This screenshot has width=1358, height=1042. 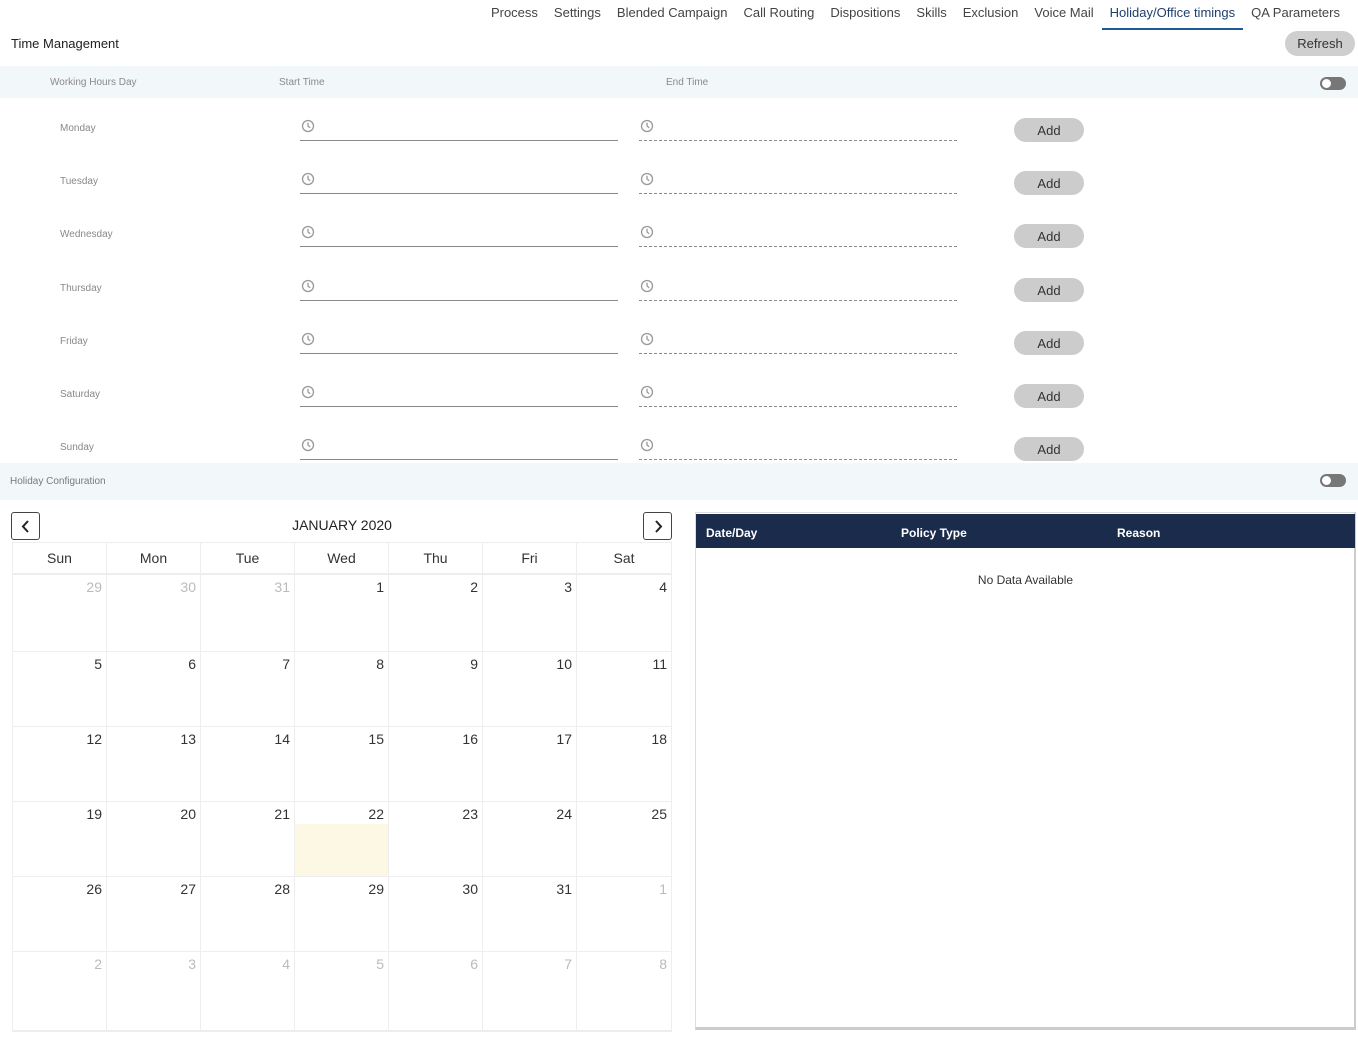 What do you see at coordinates (530, 689) in the screenshot?
I see `calendar-day: 10` at bounding box center [530, 689].